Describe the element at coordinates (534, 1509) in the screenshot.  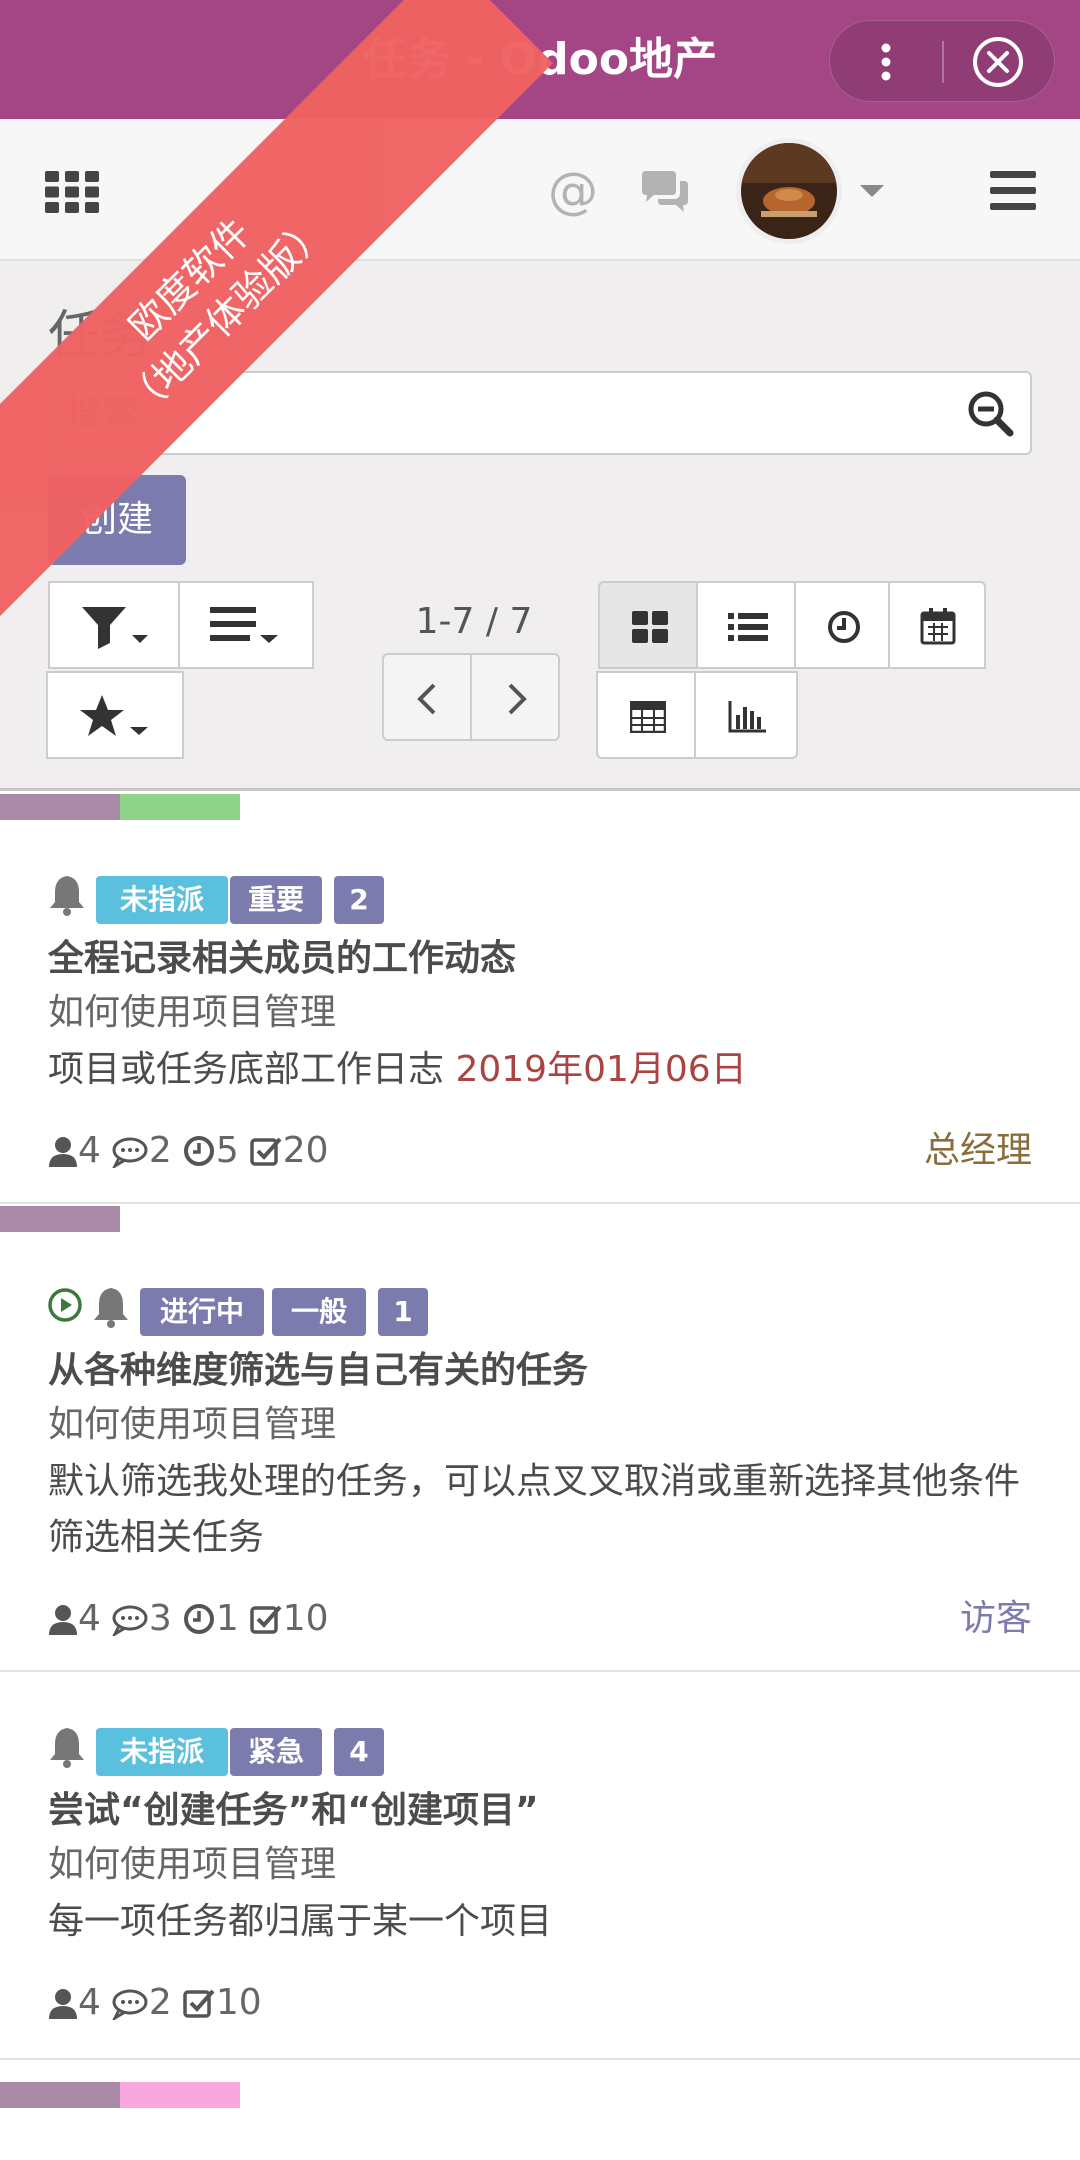
I see `card-description: 默认筛选我处理的任务，可以点叉叉取消或重新选择其他条件筛选相关任务` at that location.